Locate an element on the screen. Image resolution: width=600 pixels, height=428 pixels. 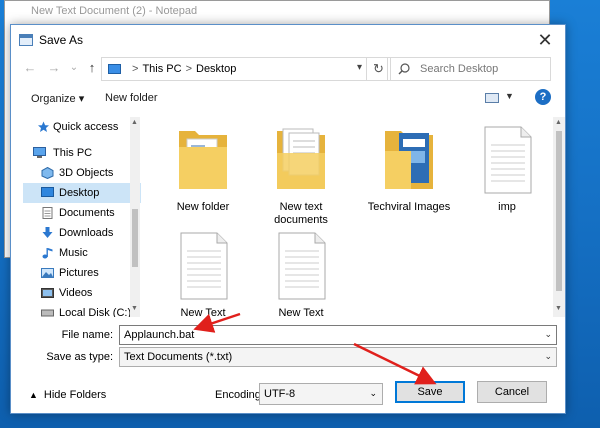
download-icon is located at coordinates (47, 232).